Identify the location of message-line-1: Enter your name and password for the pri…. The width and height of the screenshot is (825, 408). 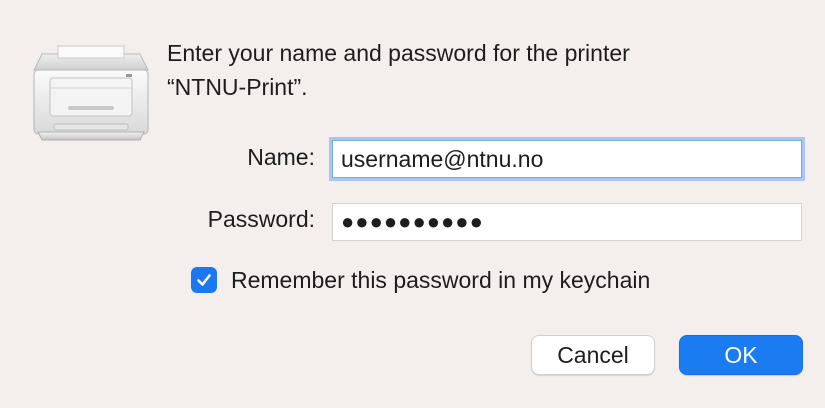
(398, 53).